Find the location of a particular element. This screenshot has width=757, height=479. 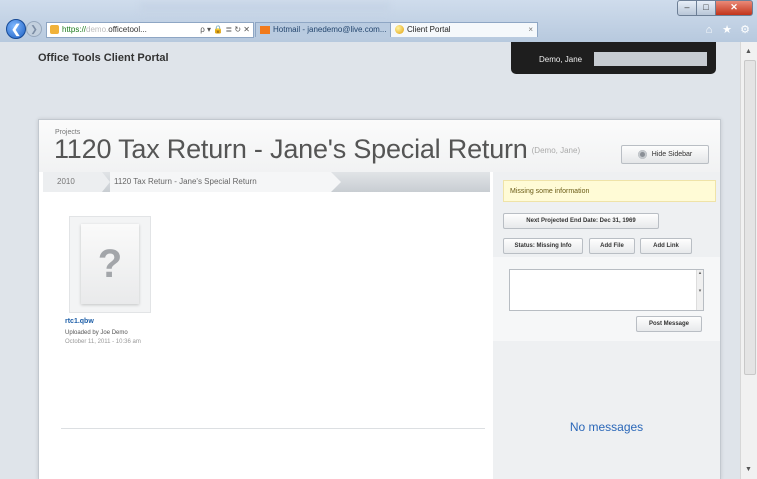

home-icon: ⌂ is located at coordinates (709, 30).